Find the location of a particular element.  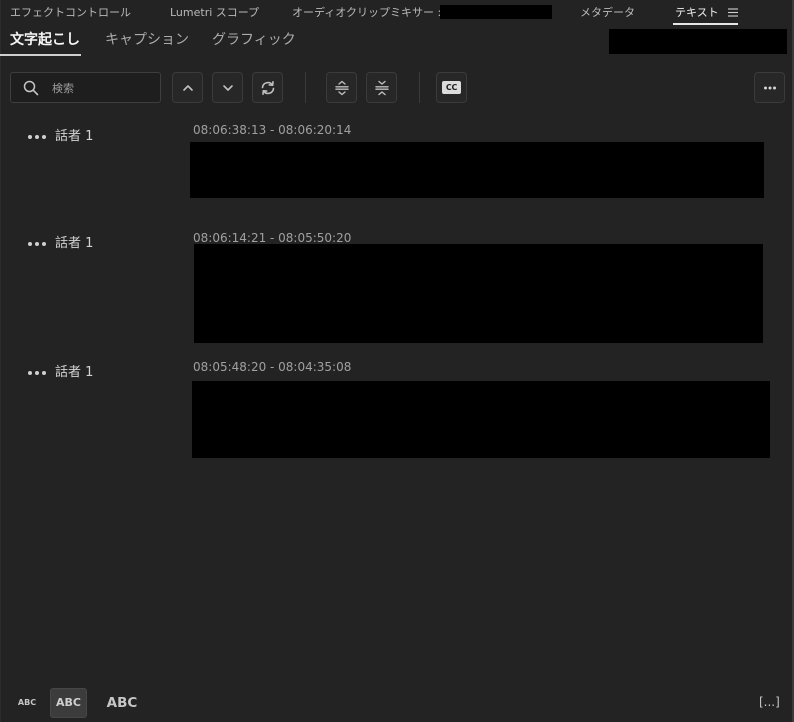

chevron-down-icon is located at coordinates (228, 88).